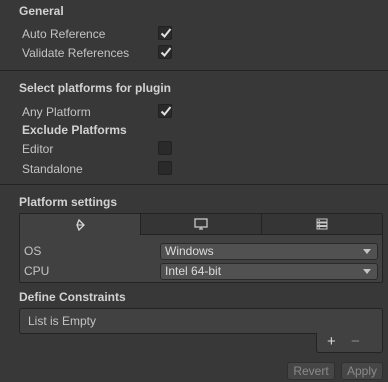 This screenshot has width=388, height=382. What do you see at coordinates (362, 371) in the screenshot?
I see `apply-button: Apply` at bounding box center [362, 371].